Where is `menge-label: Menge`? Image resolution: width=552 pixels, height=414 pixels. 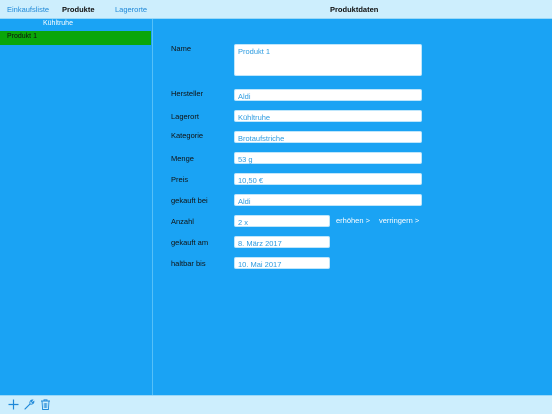
menge-label: Menge is located at coordinates (182, 158).